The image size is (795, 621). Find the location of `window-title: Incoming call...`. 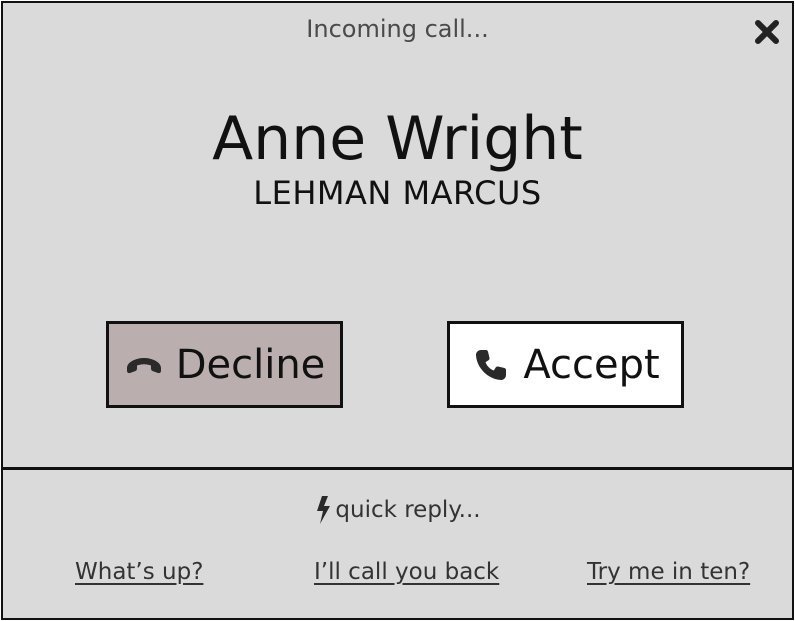

window-title: Incoming call... is located at coordinates (397, 29).